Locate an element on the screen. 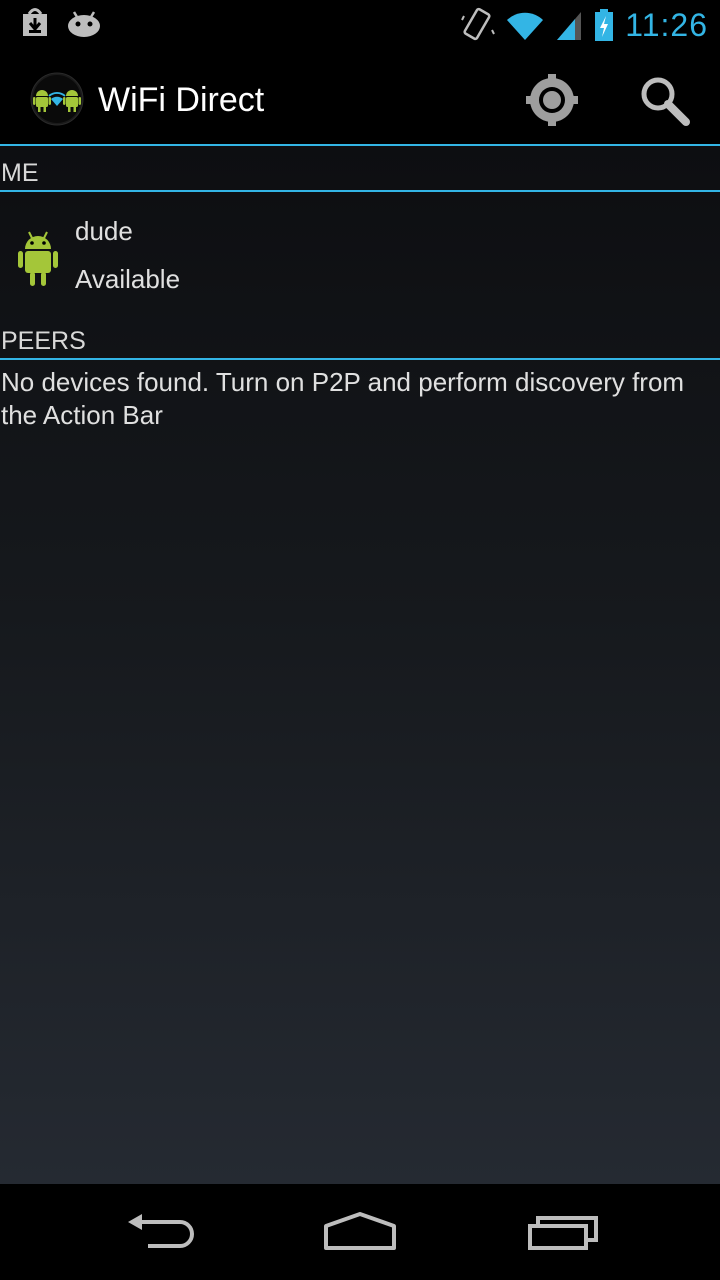 This screenshot has width=720, height=1280. battery-charging-icon is located at coordinates (604, 25).